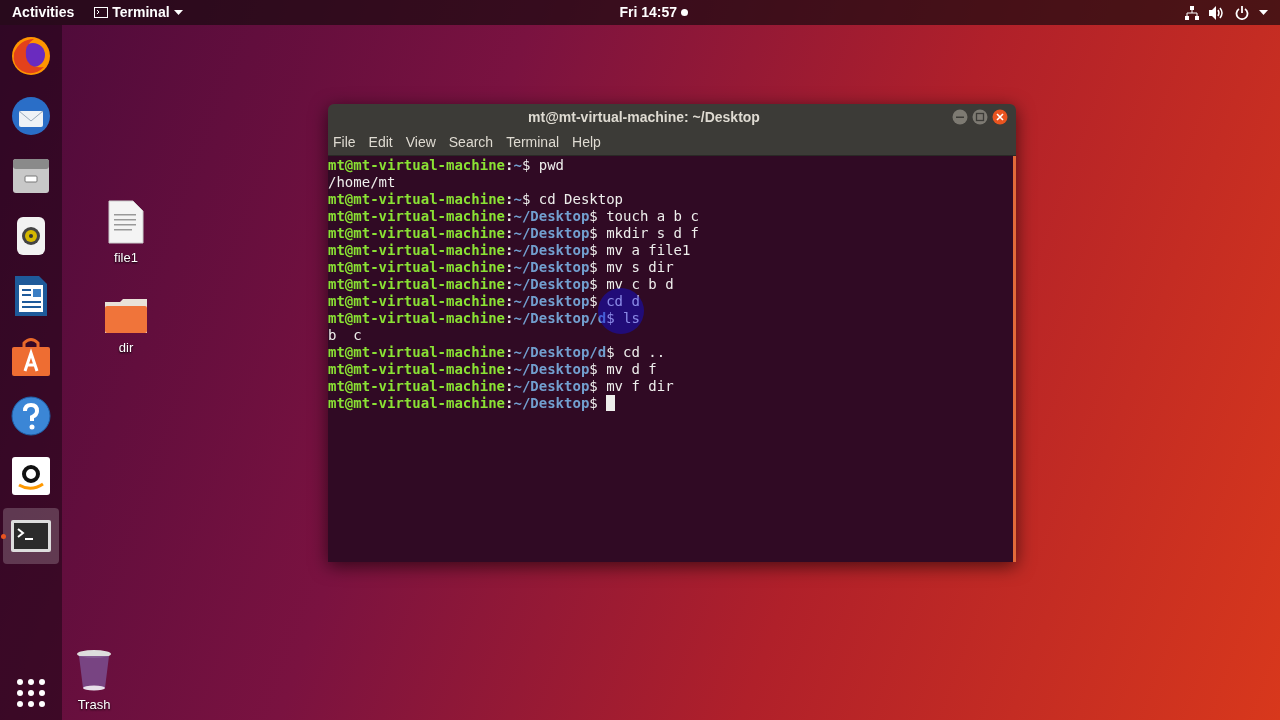 The height and width of the screenshot is (720, 1280). Describe the element at coordinates (472, 403) in the screenshot. I see `prompt-line: mt@mt-virtual-machine:~/Desktop$` at that location.